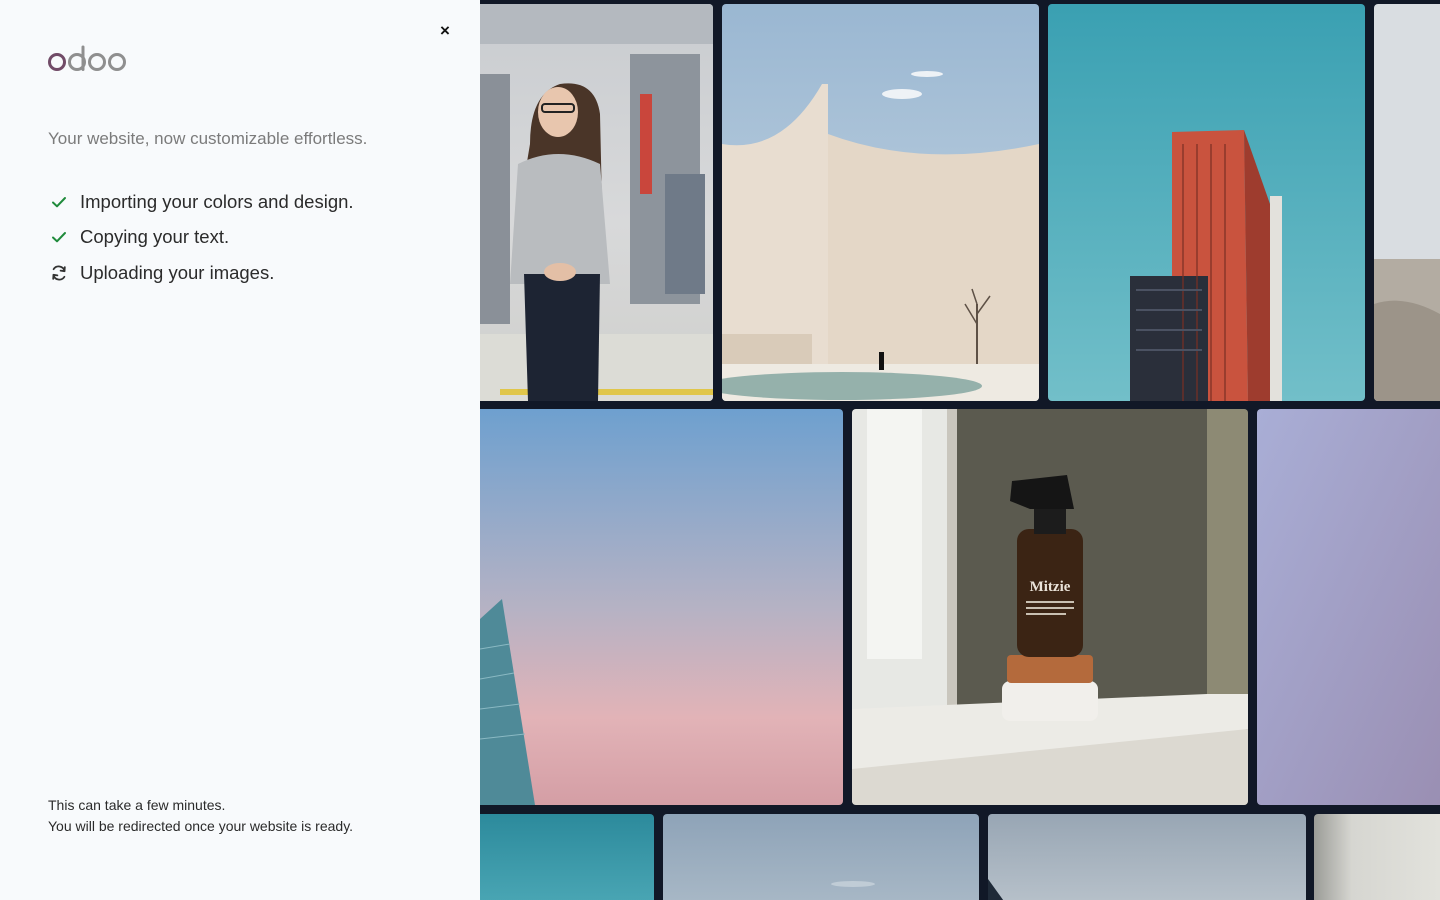 This screenshot has height=900, width=1440. Describe the element at coordinates (1050, 607) in the screenshot. I see `spray-bottle-product-image: Mitzie` at that location.